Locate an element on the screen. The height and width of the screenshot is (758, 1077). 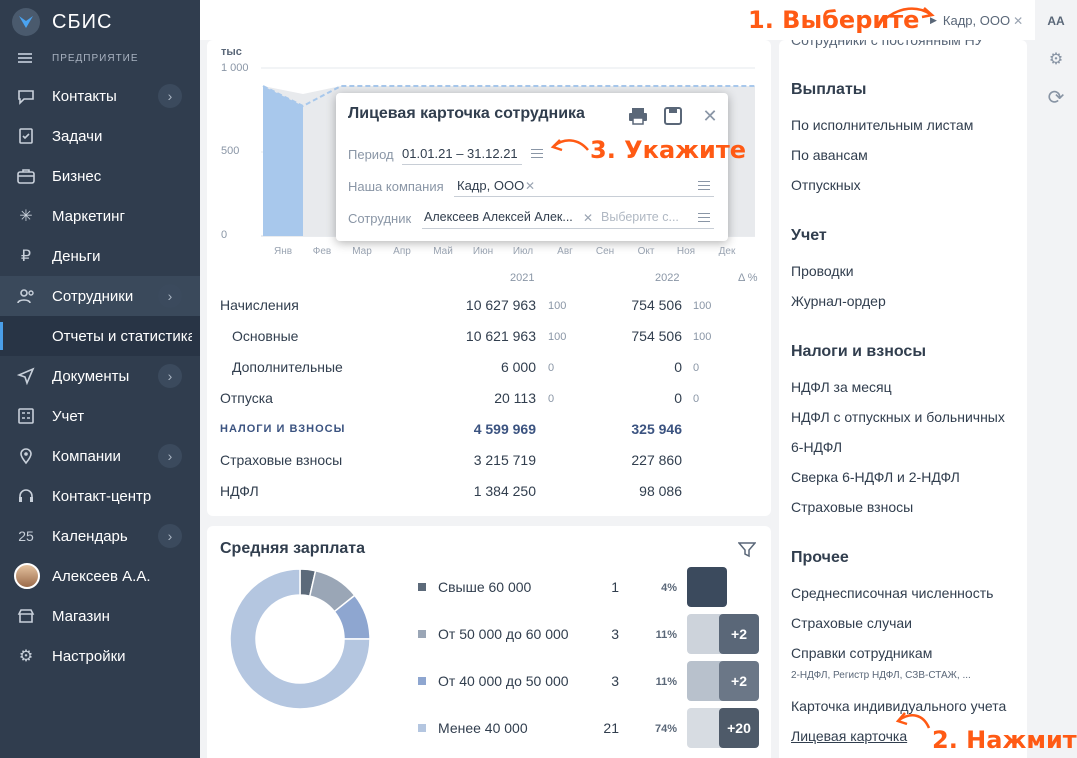
font-size-icon: AA is located at coordinates (1056, 21).